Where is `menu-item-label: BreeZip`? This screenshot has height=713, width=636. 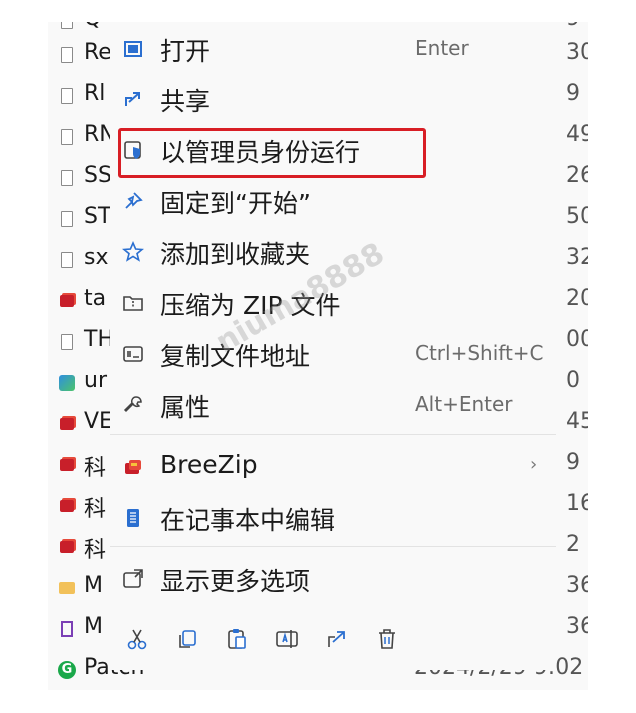
menu-item-label: BreeZip is located at coordinates (209, 464).